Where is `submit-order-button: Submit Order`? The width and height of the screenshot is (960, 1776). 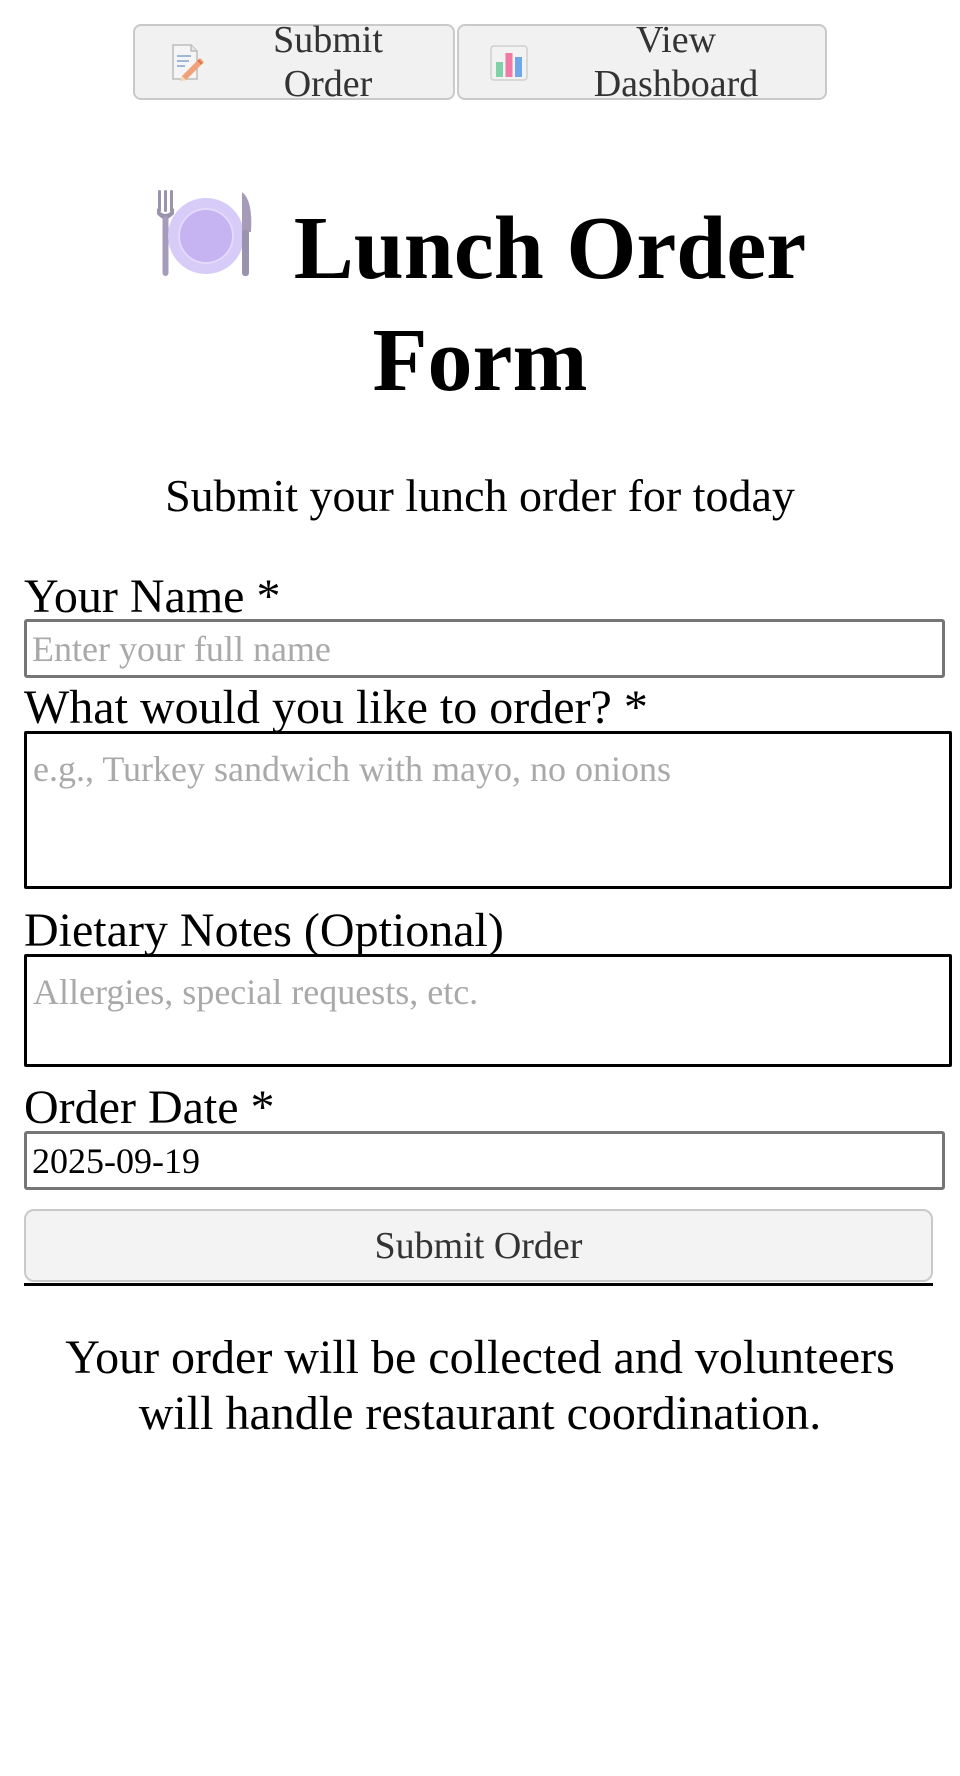
submit-order-button: Submit Order is located at coordinates (478, 1245).